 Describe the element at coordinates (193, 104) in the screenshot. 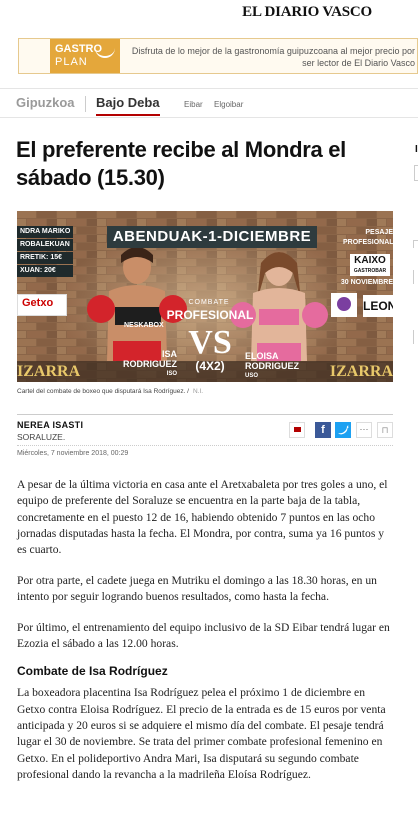

I see `nav-sub-eibar: Eibar` at that location.